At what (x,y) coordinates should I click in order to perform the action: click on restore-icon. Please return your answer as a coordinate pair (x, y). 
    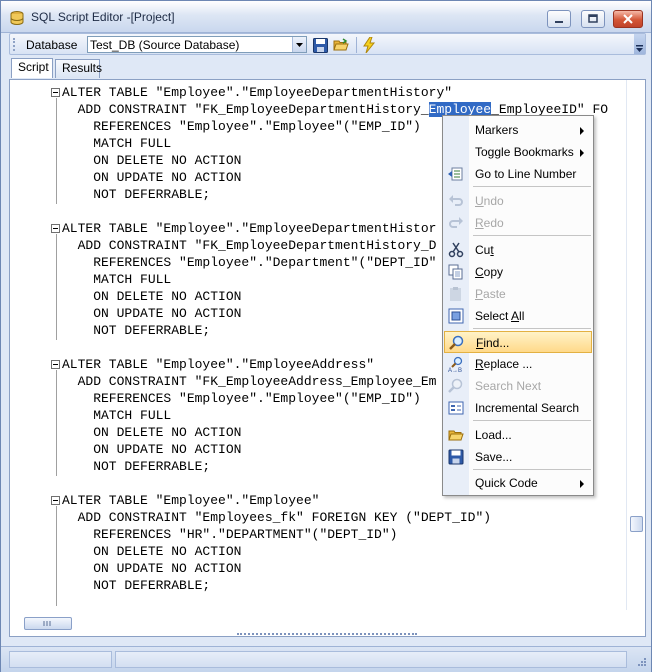
    Looking at the image, I should click on (593, 18).